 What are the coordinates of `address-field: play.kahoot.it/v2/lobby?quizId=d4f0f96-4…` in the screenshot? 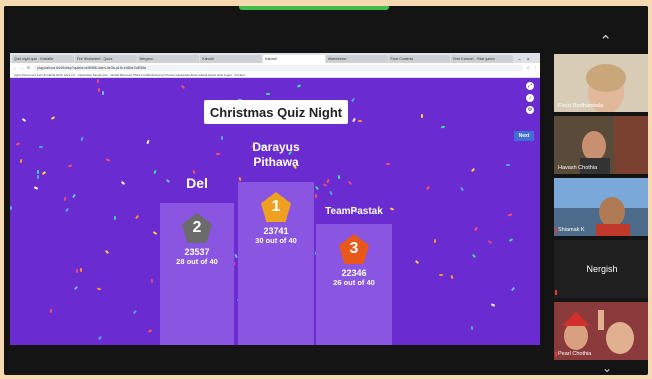 It's located at (278, 67).